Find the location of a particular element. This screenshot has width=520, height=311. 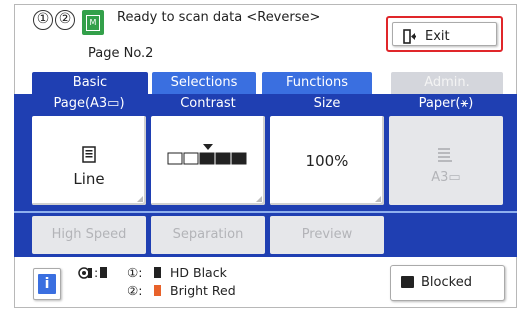

scan-status-letter: M is located at coordinates (93, 23).